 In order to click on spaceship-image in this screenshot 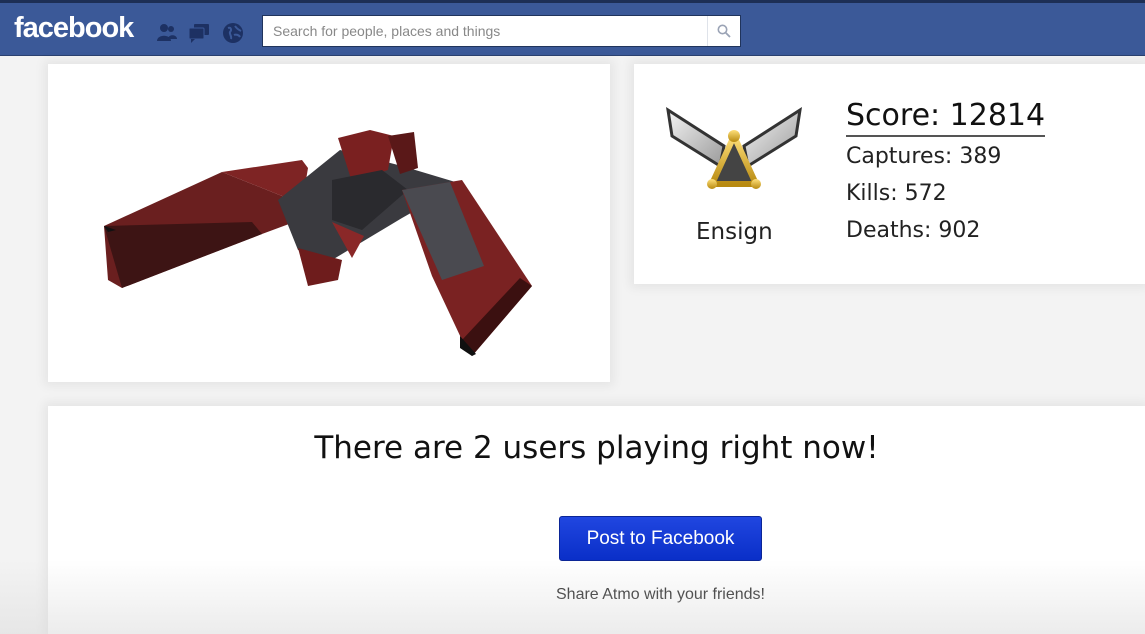, I will do `click(318, 243)`.